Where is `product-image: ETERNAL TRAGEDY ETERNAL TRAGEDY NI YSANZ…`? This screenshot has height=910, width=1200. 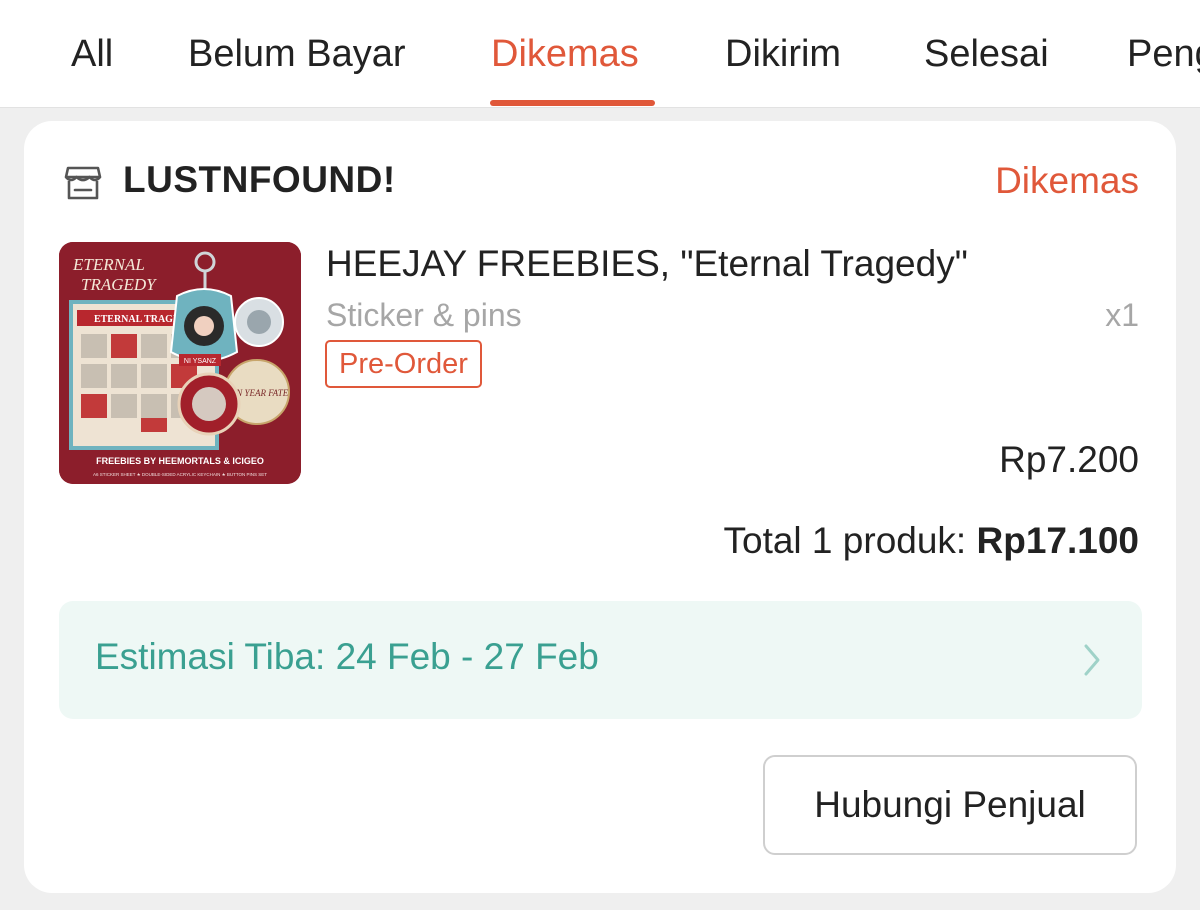
product-image: ETERNAL TRAGEDY ETERNAL TRAGEDY NI YSANZ… is located at coordinates (180, 363).